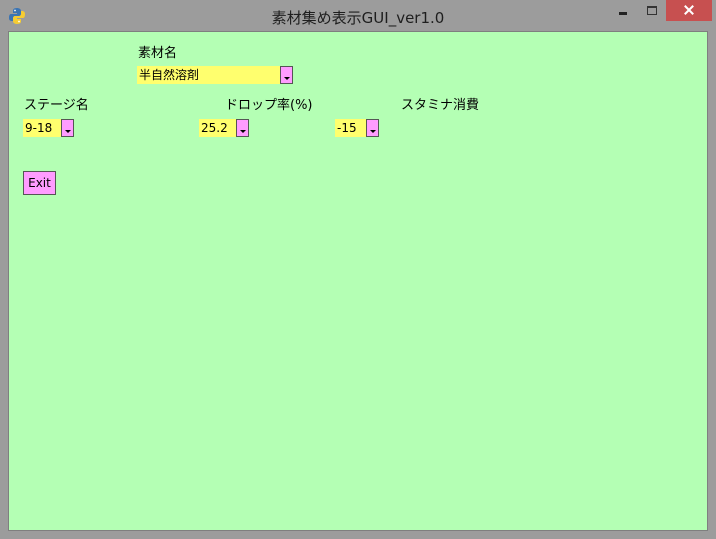  Describe the element at coordinates (56, 105) in the screenshot. I see `stage-label: ステージ名` at that location.